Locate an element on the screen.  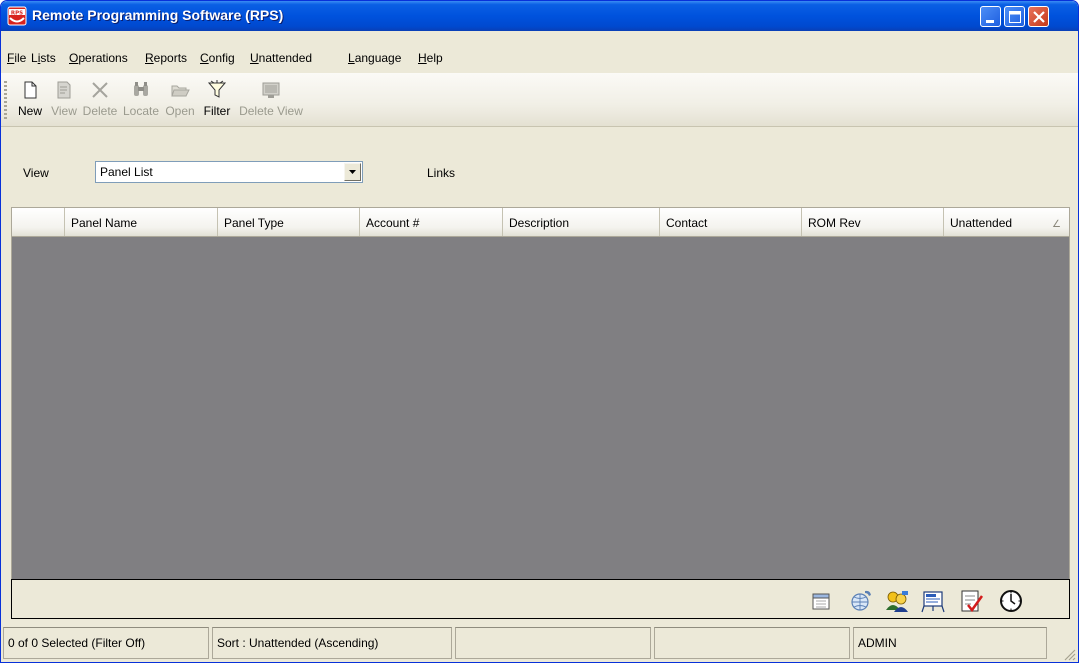
column-header-label: Description is located at coordinates (539, 223).